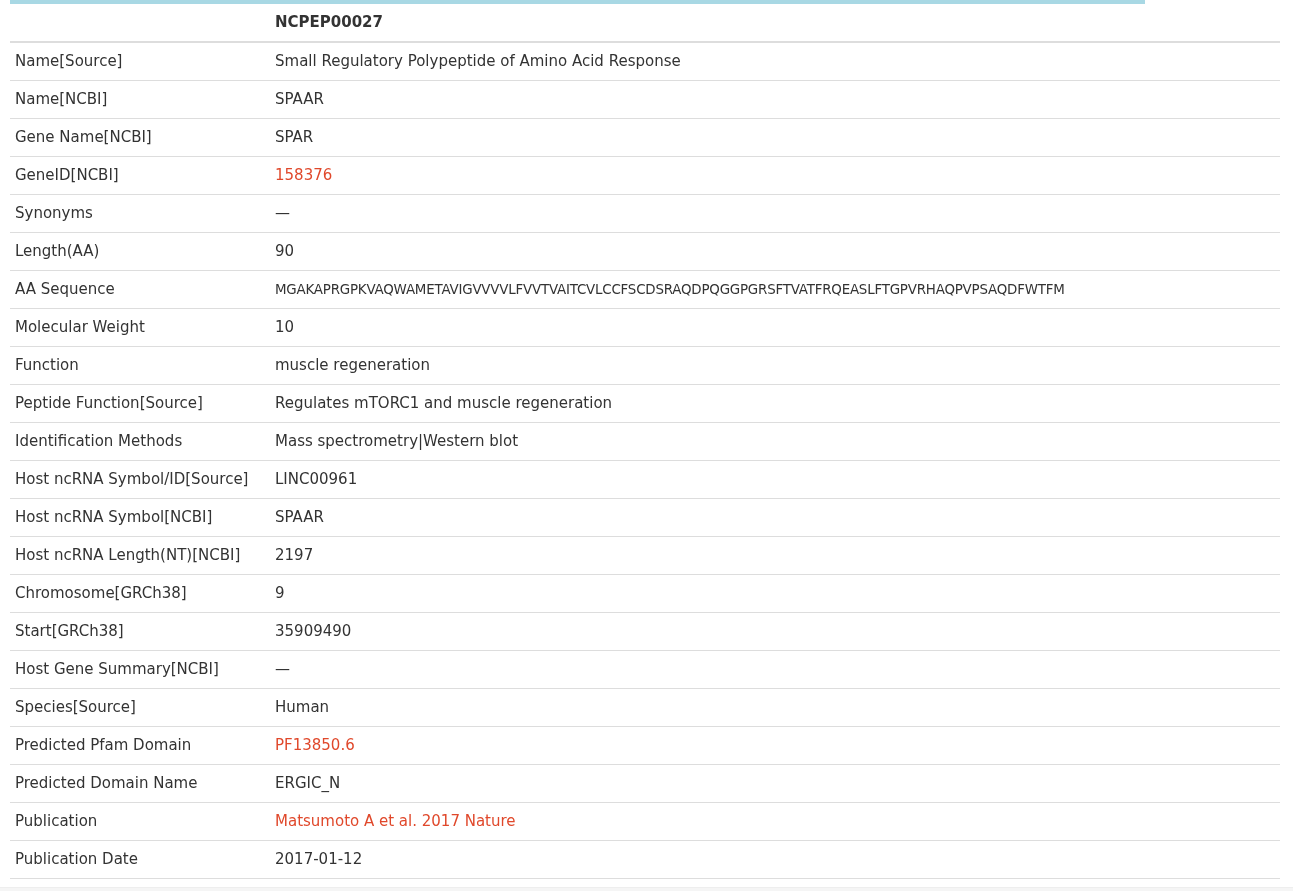 The width and height of the screenshot is (1293, 891). Describe the element at coordinates (294, 136) in the screenshot. I see `field-value: SPAR` at that location.